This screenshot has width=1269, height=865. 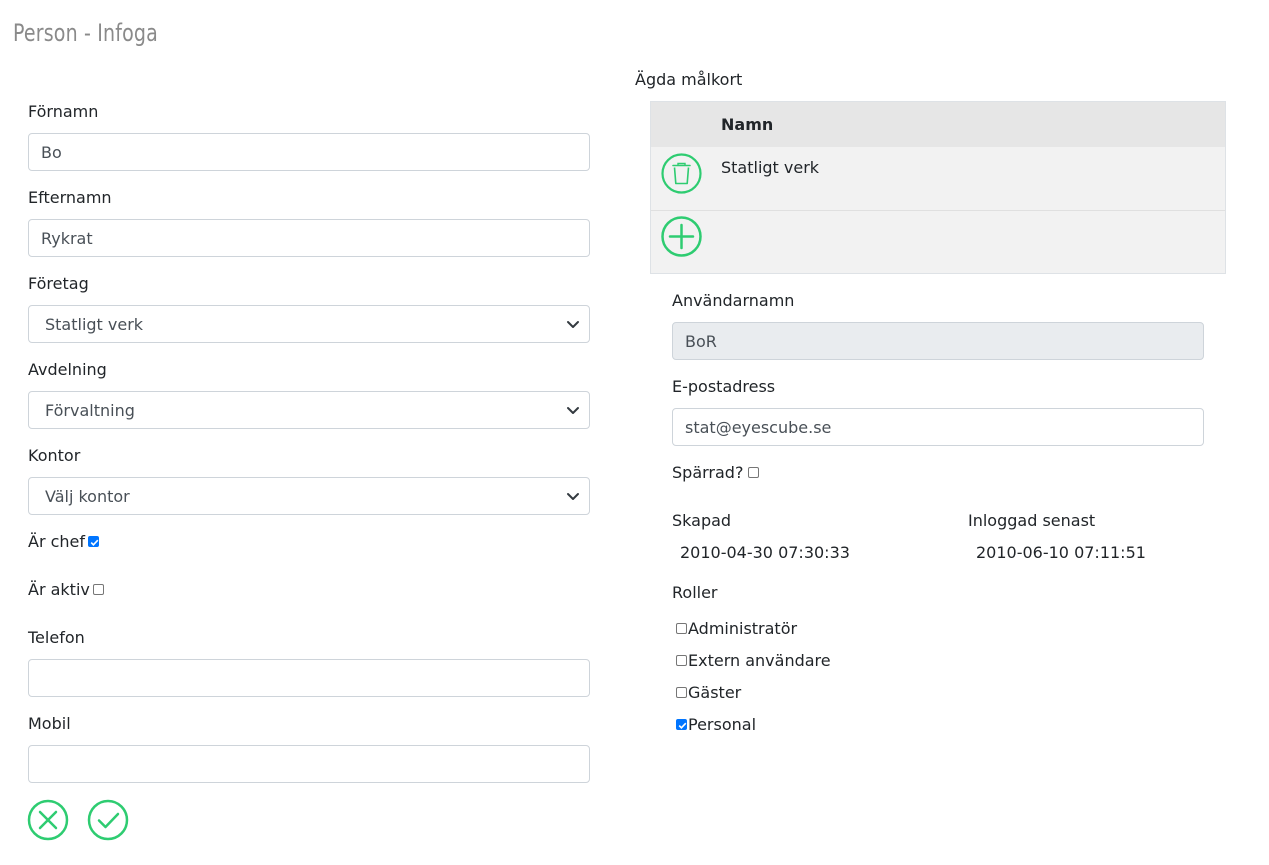 I want to click on role-checkbox-administrator, so click(x=681, y=628).